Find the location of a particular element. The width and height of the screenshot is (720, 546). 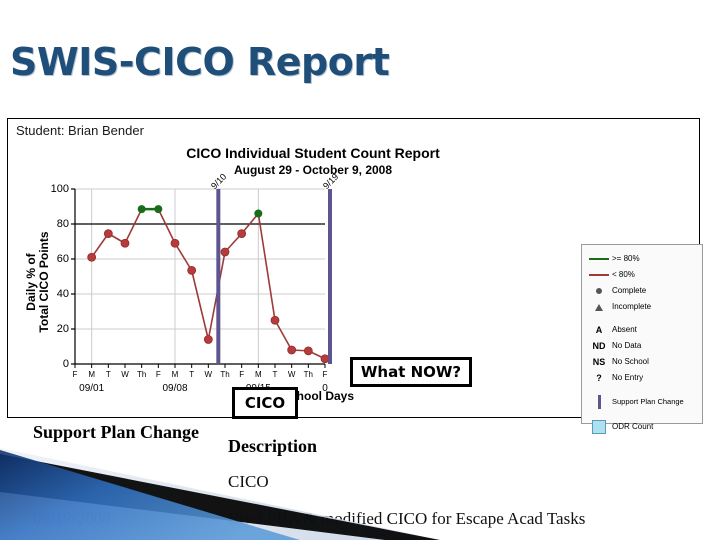

letter-icon-q: ? is located at coordinates (599, 378).